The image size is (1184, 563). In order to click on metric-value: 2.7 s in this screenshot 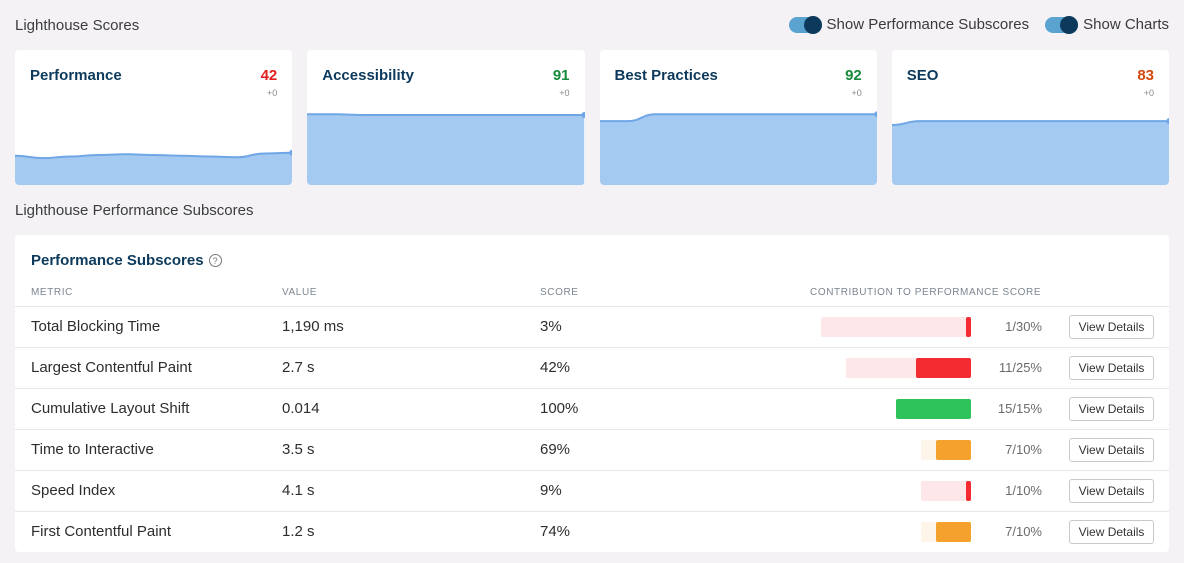, I will do `click(298, 367)`.